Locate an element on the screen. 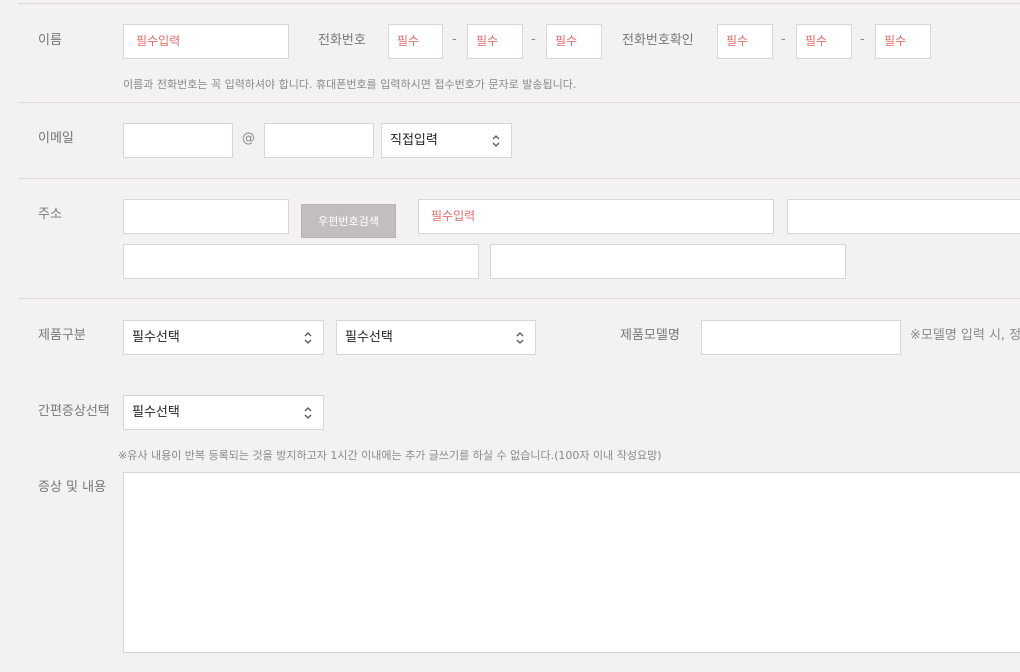  product-model-input is located at coordinates (801, 337).